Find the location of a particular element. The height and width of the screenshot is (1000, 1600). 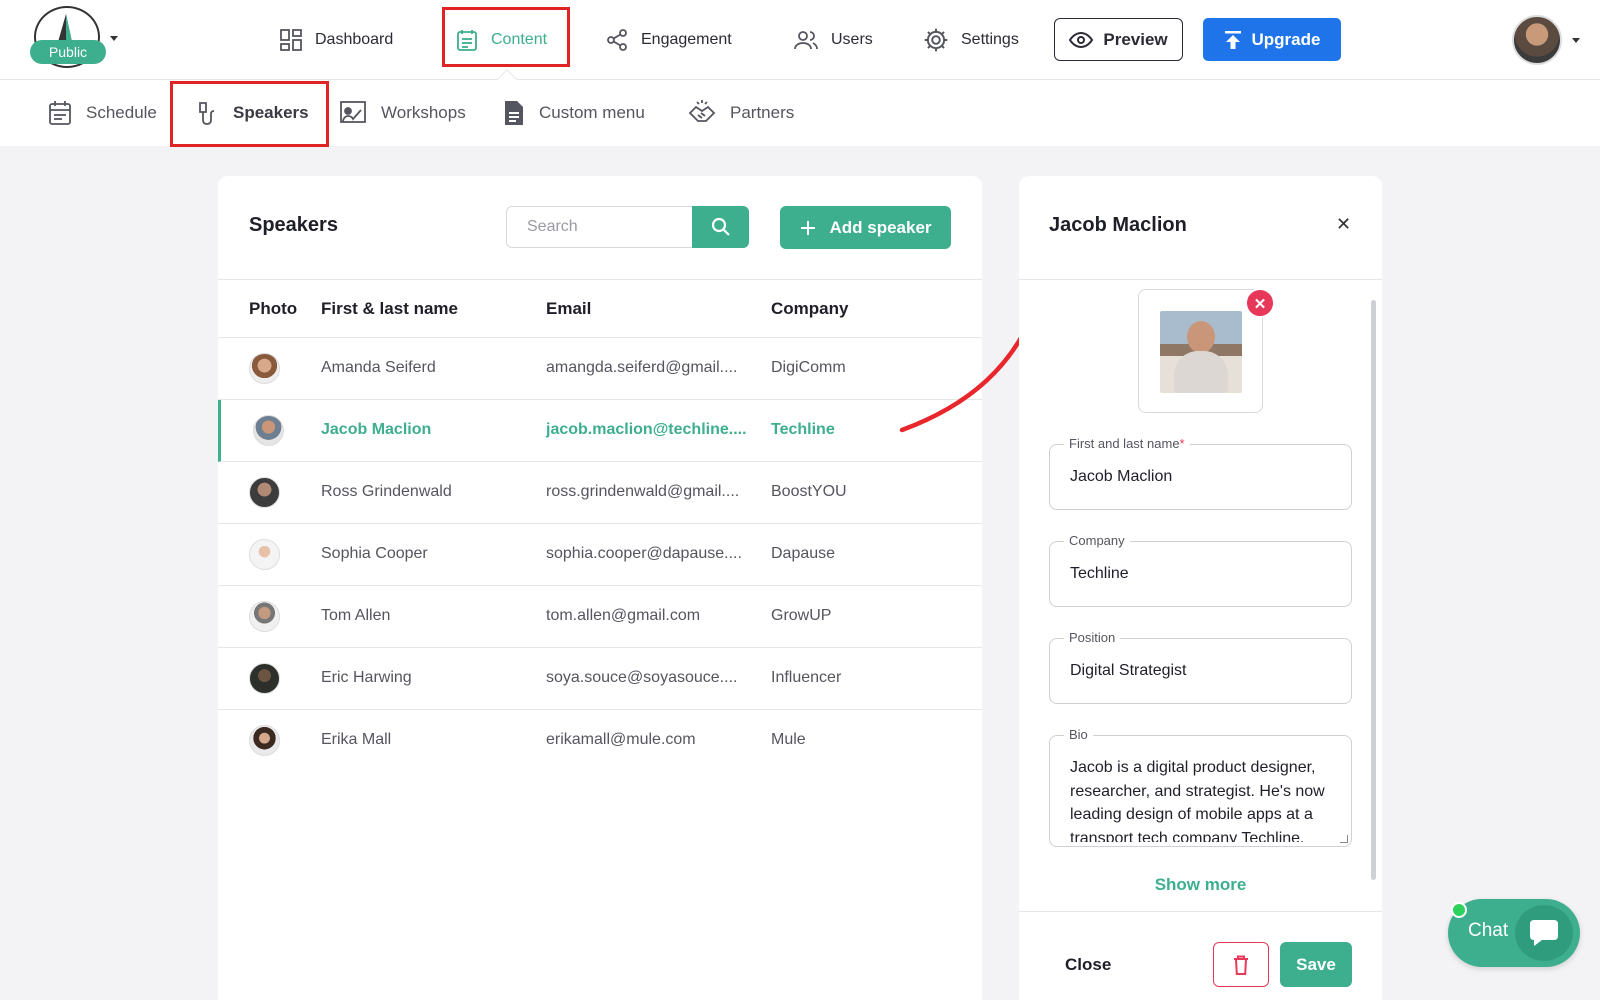

public-badge: Public is located at coordinates (68, 52).